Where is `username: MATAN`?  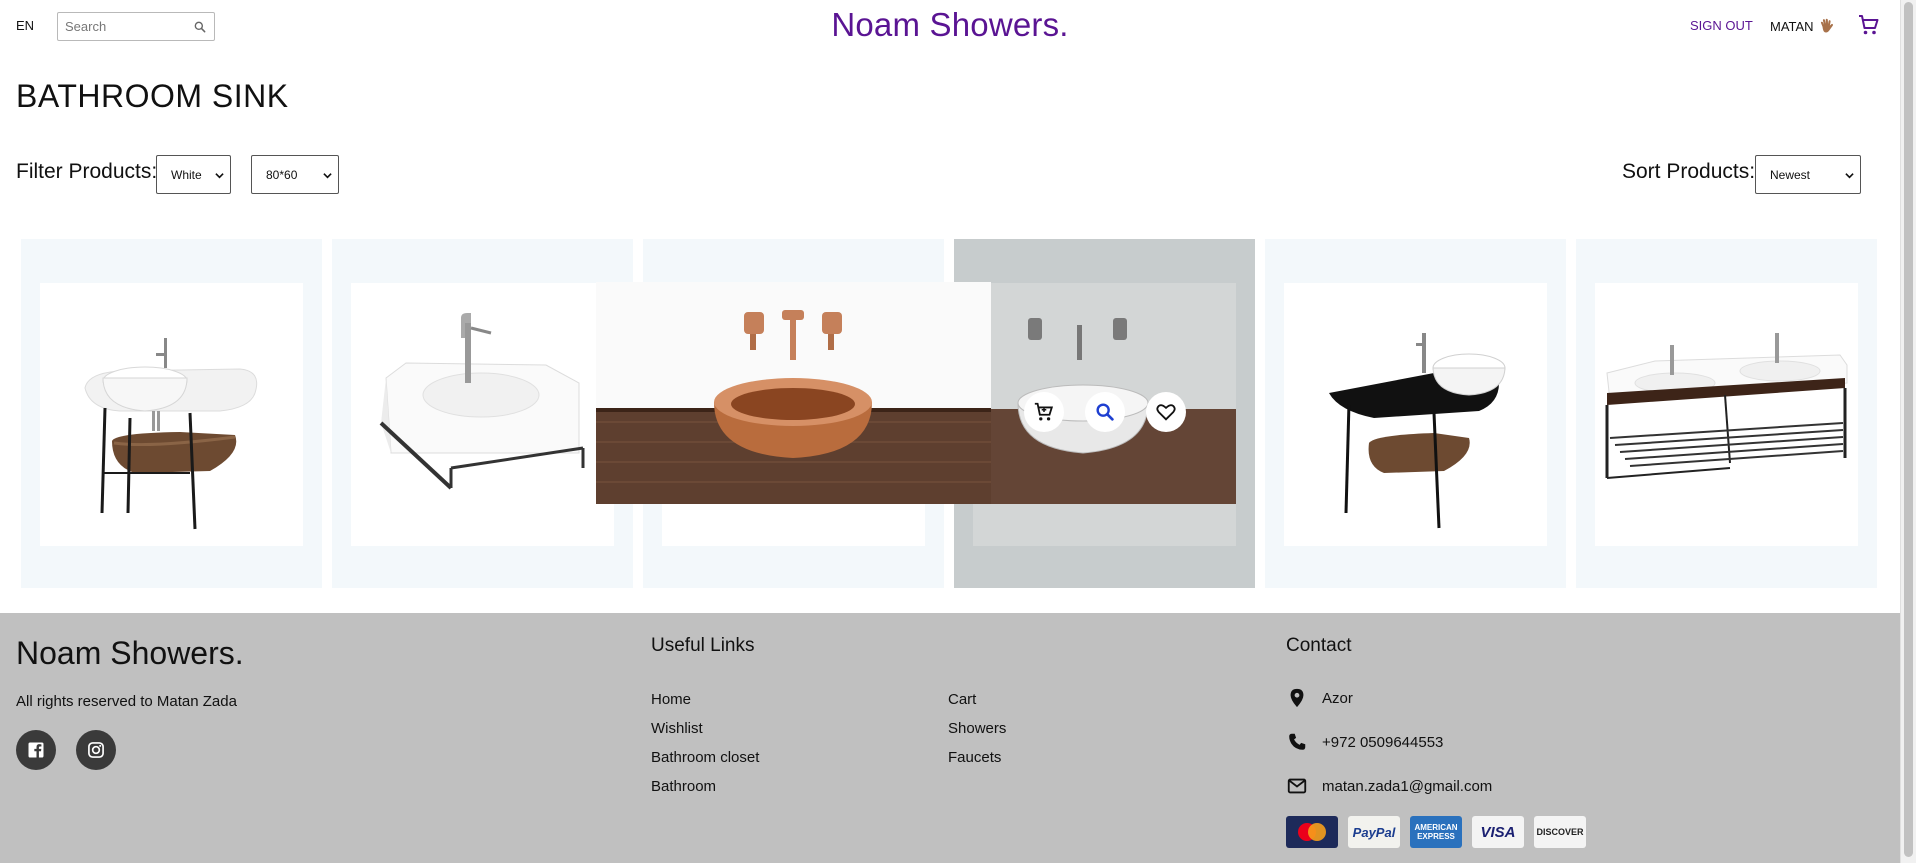
username: MATAN is located at coordinates (1792, 26).